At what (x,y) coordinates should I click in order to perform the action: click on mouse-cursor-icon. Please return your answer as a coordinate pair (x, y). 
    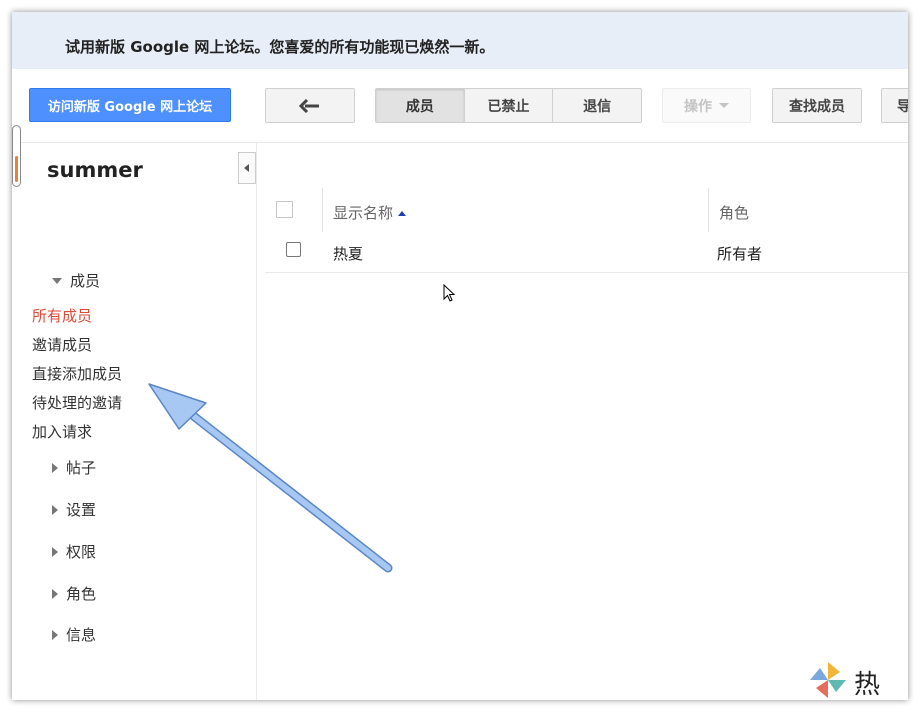
    Looking at the image, I should click on (449, 293).